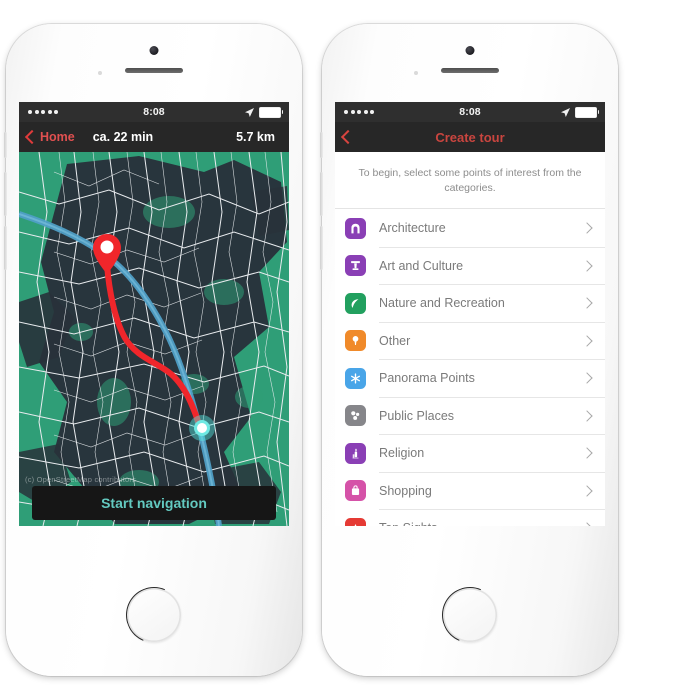  What do you see at coordinates (57, 137) in the screenshot?
I see `back-label: Home` at bounding box center [57, 137].